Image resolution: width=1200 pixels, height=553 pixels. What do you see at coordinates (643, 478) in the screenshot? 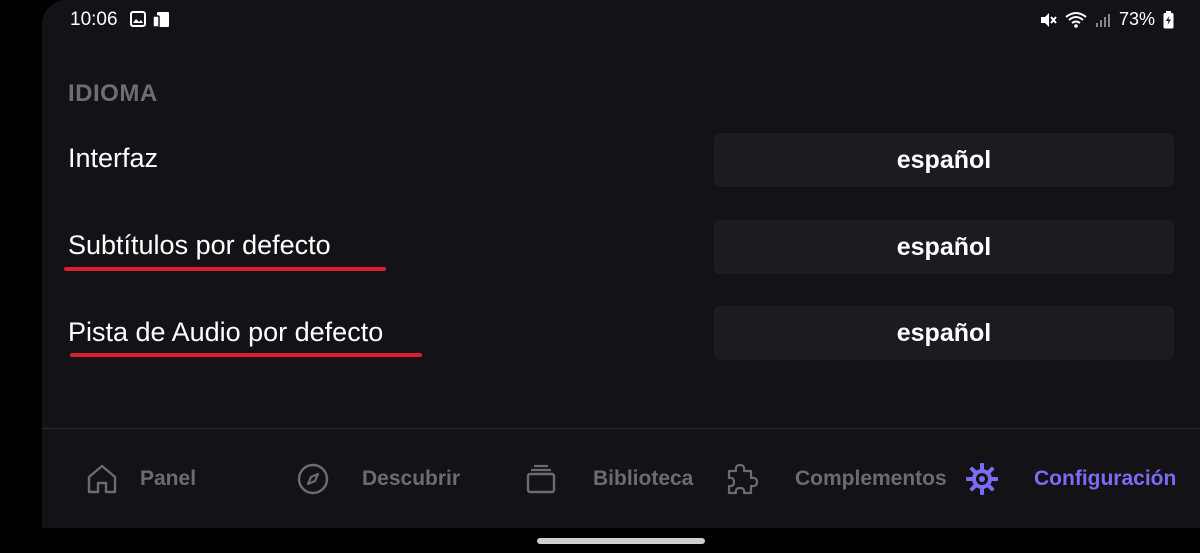
I see `nav-label-library: Biblioteca` at bounding box center [643, 478].